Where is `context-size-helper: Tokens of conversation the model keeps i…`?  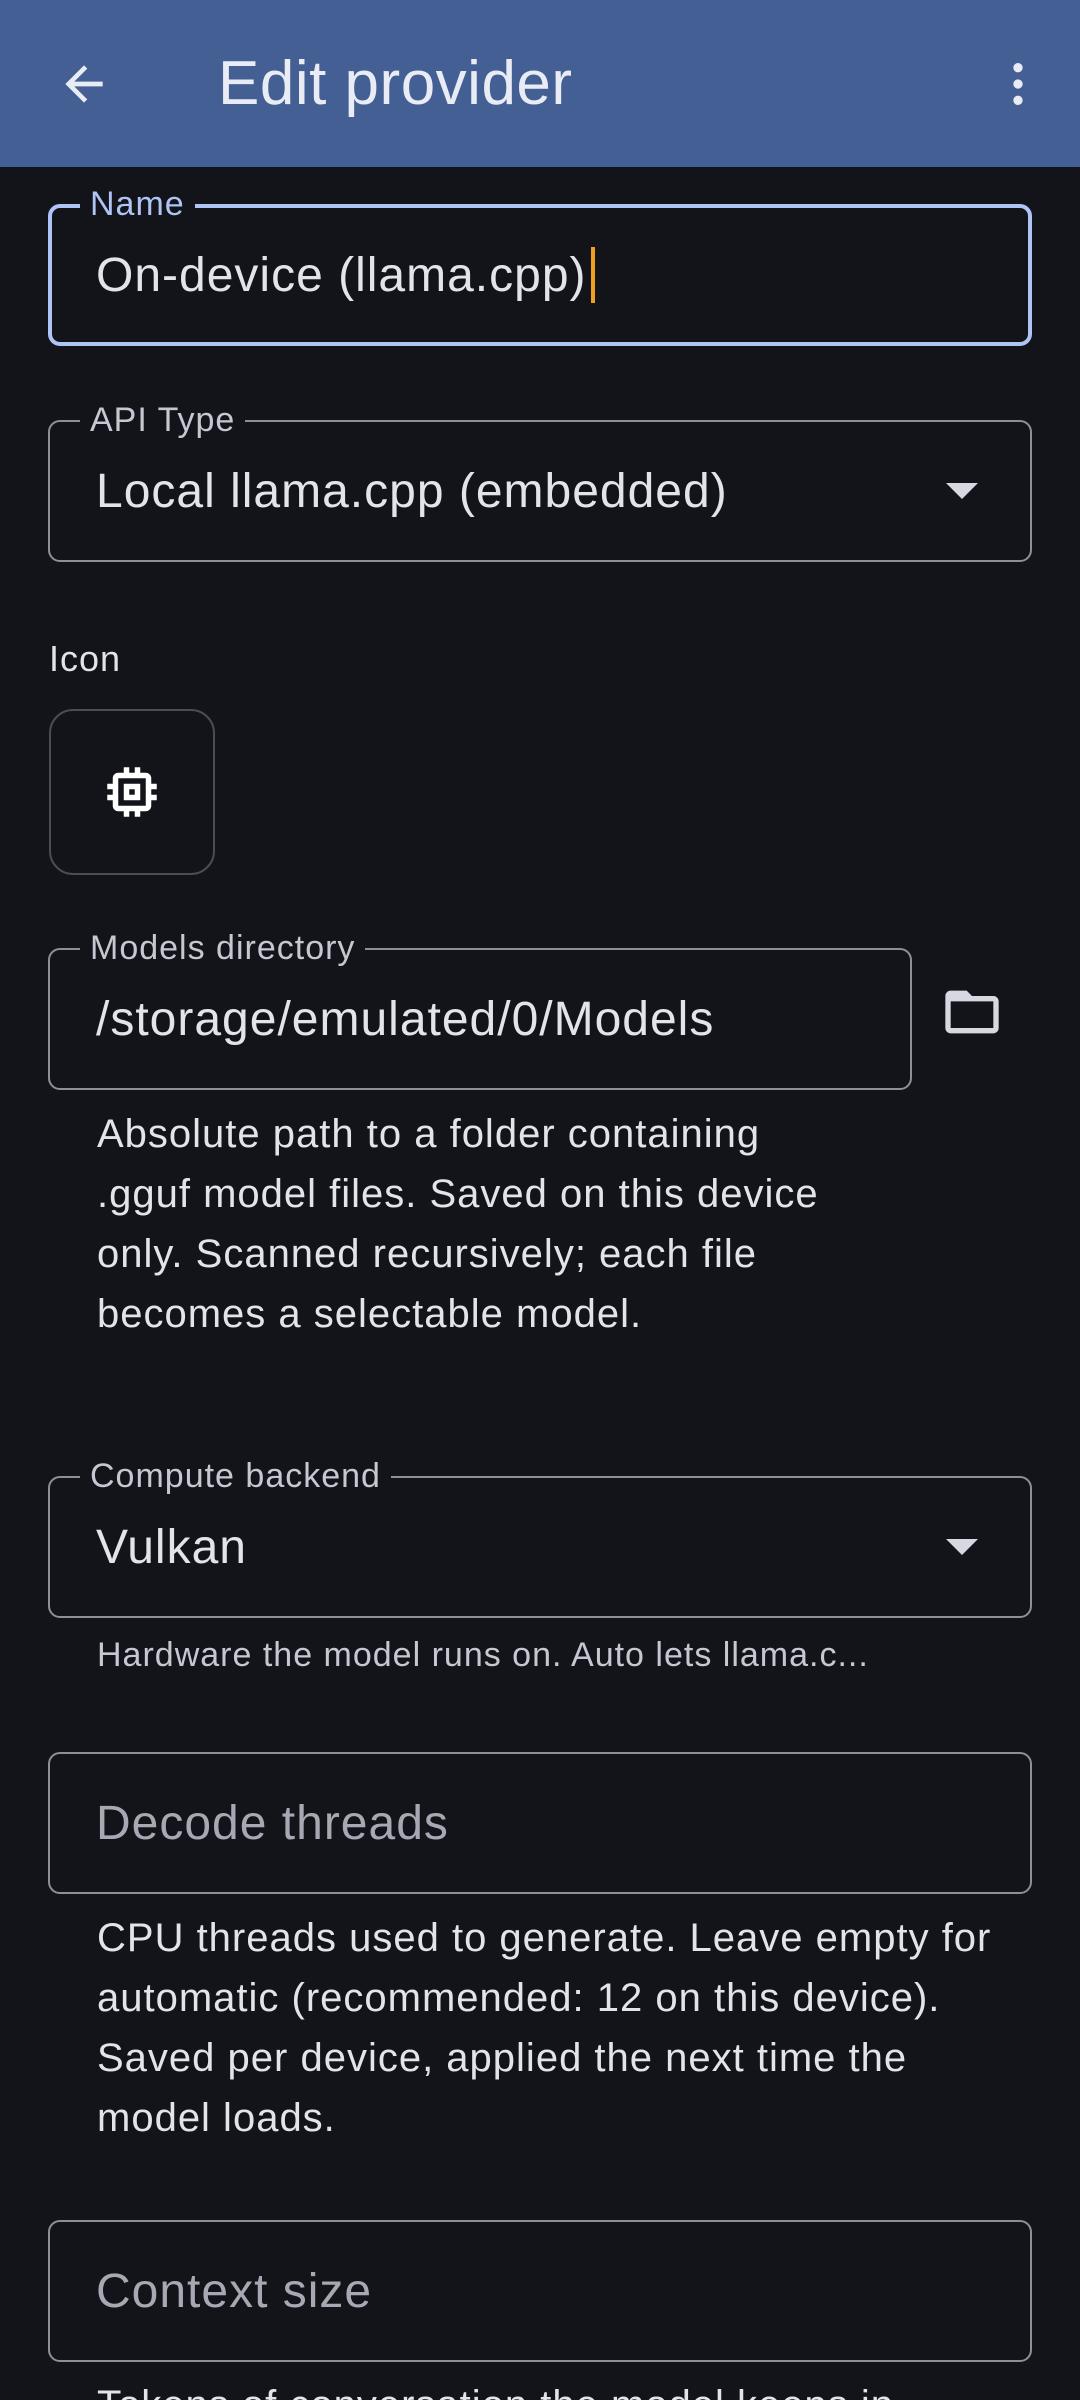
context-size-helper: Tokens of conversation the model keeps i… is located at coordinates (557, 2387).